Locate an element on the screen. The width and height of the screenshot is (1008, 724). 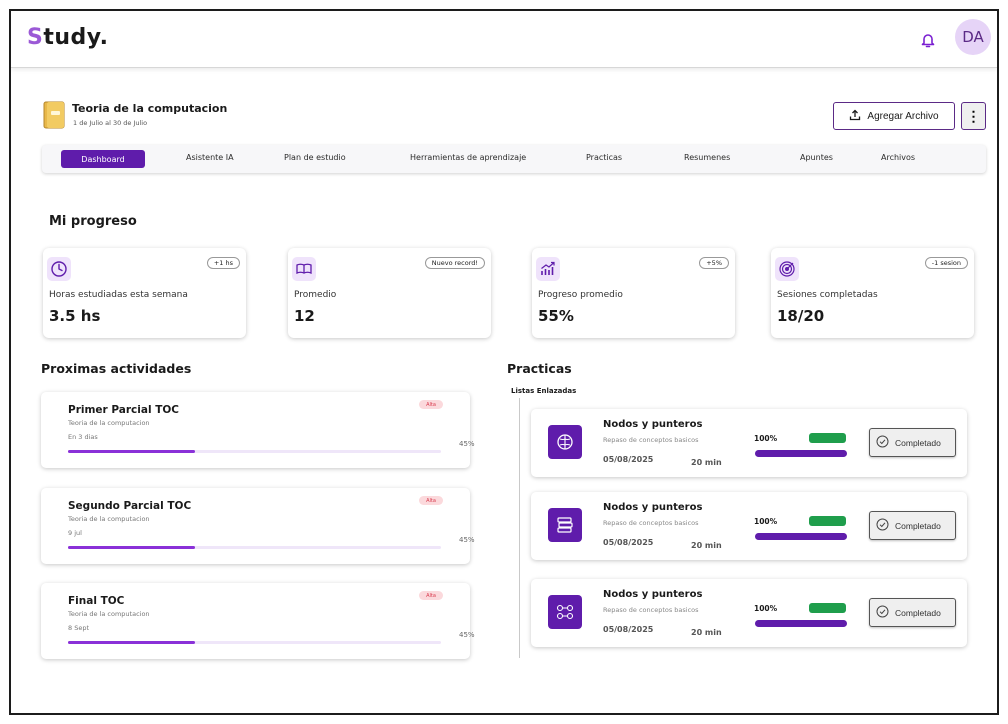
stat-badge: +5% is located at coordinates (714, 263).